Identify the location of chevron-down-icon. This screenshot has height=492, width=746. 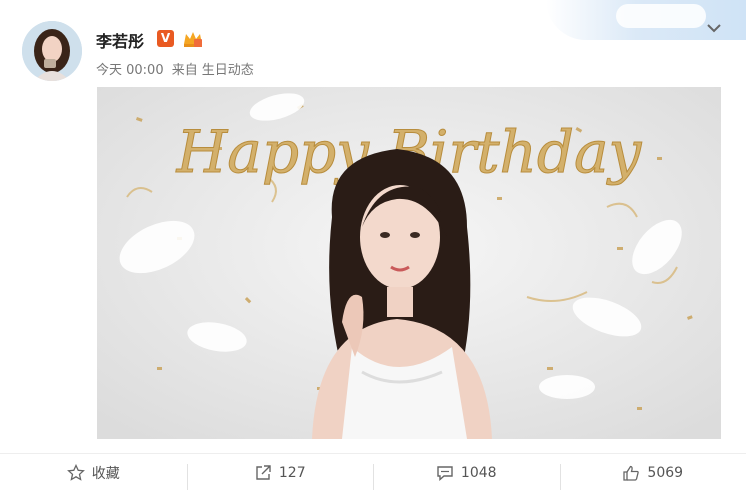
(714, 28).